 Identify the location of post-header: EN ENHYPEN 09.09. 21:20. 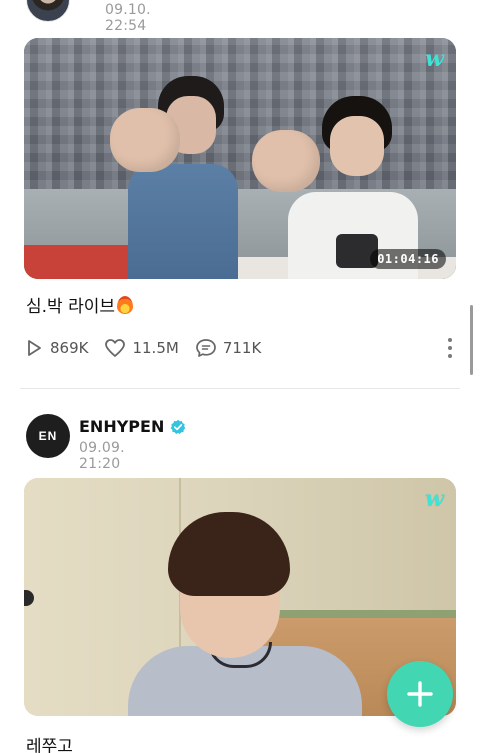
(106, 443).